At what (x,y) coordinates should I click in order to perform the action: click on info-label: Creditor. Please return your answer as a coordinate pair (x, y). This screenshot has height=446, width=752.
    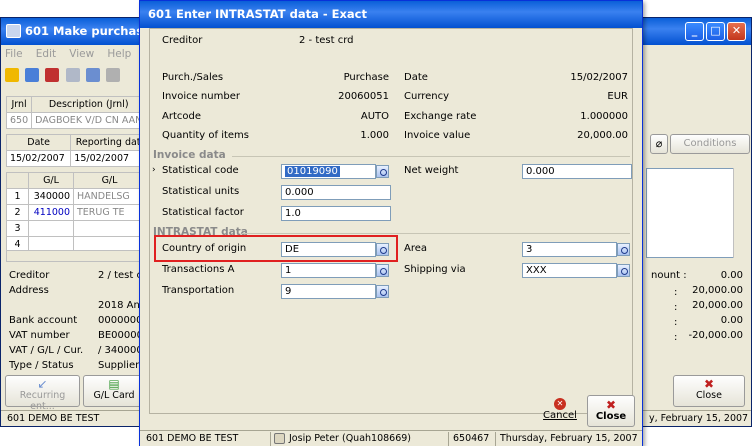
    Looking at the image, I should click on (29, 275).